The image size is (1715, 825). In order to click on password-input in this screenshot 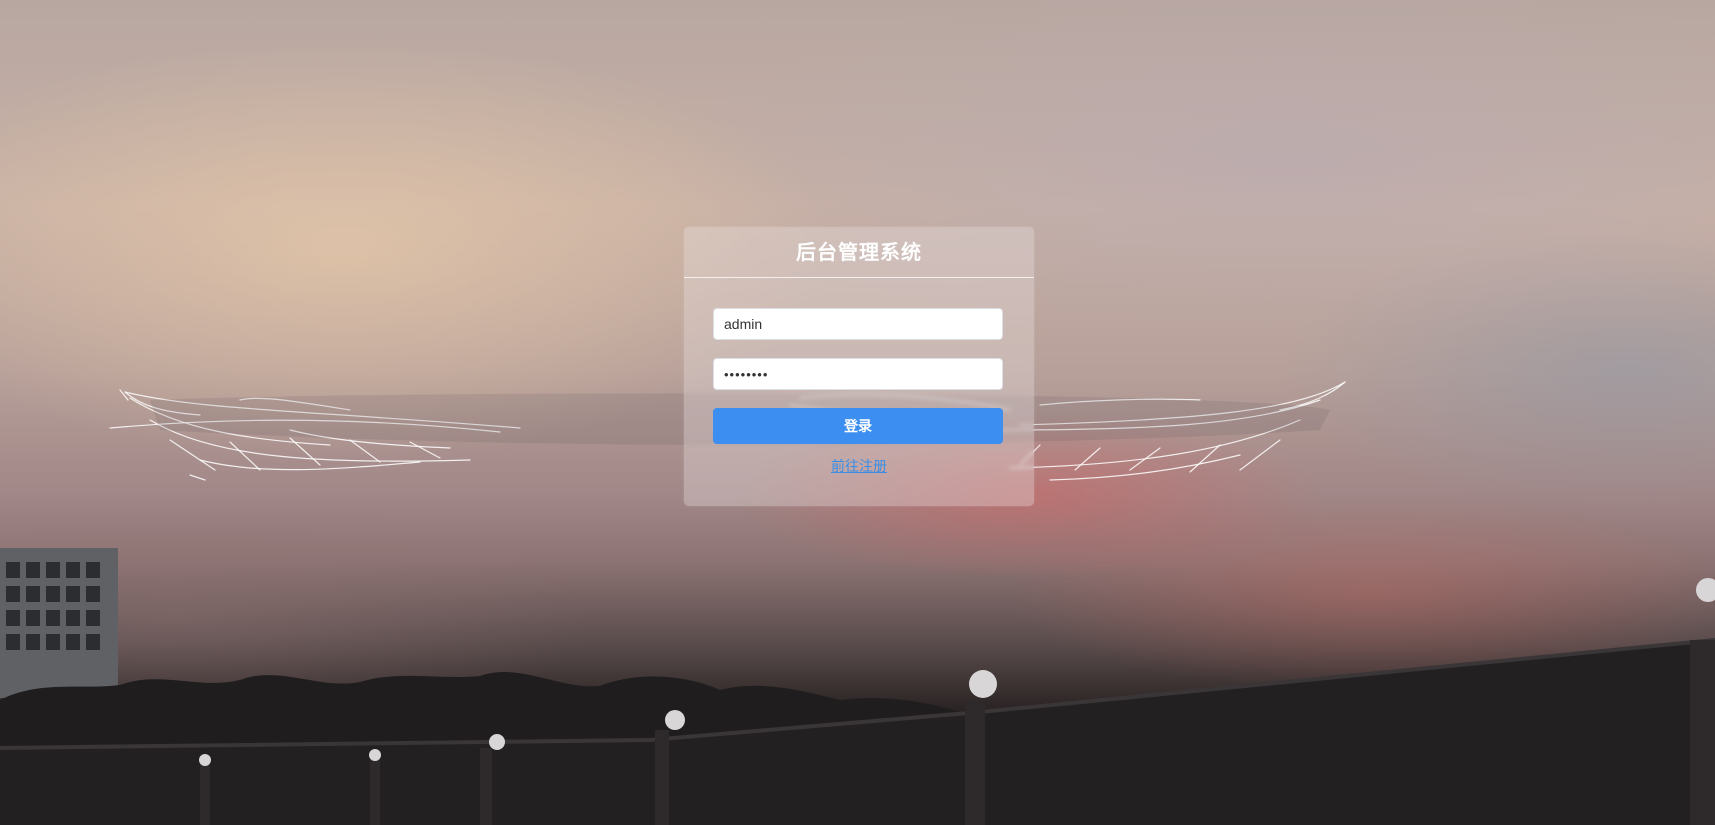, I will do `click(858, 374)`.